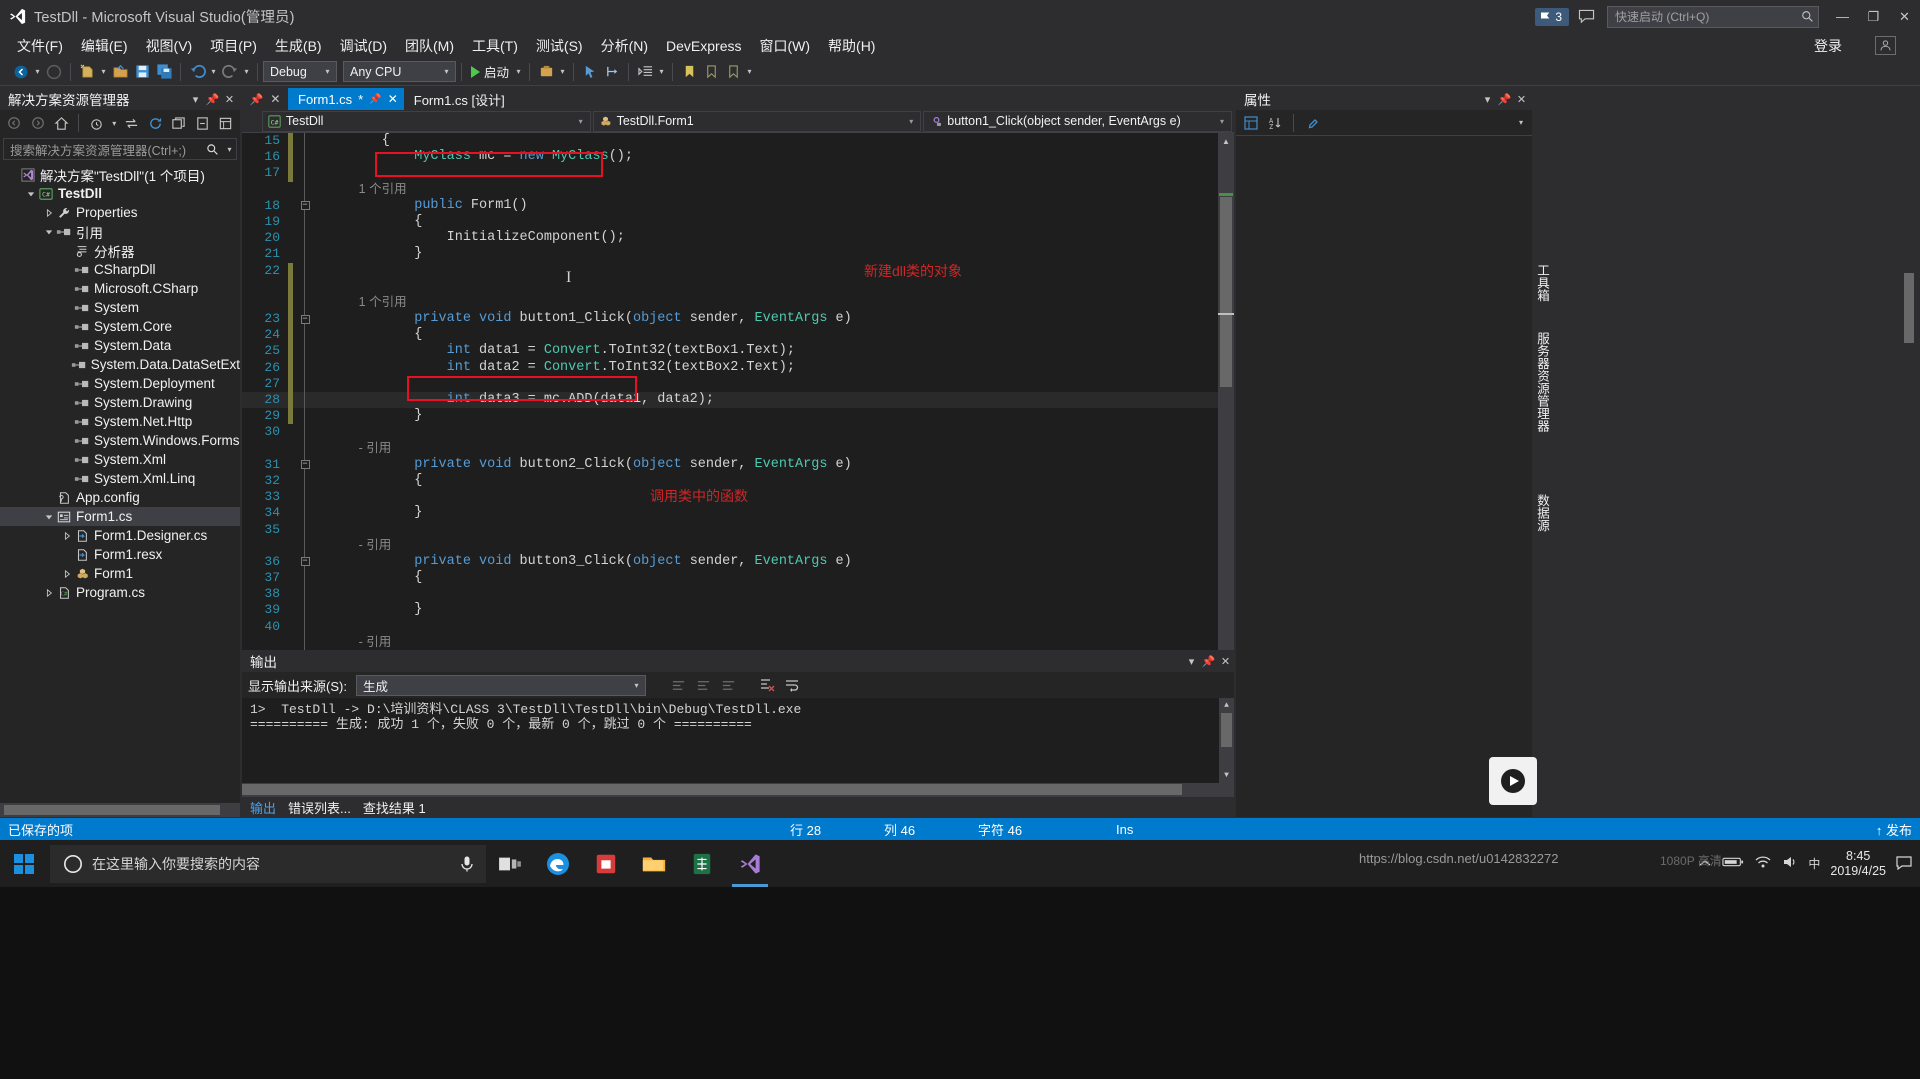 The image size is (1920, 1079). I want to click on code-line: 22, so click(738, 270).